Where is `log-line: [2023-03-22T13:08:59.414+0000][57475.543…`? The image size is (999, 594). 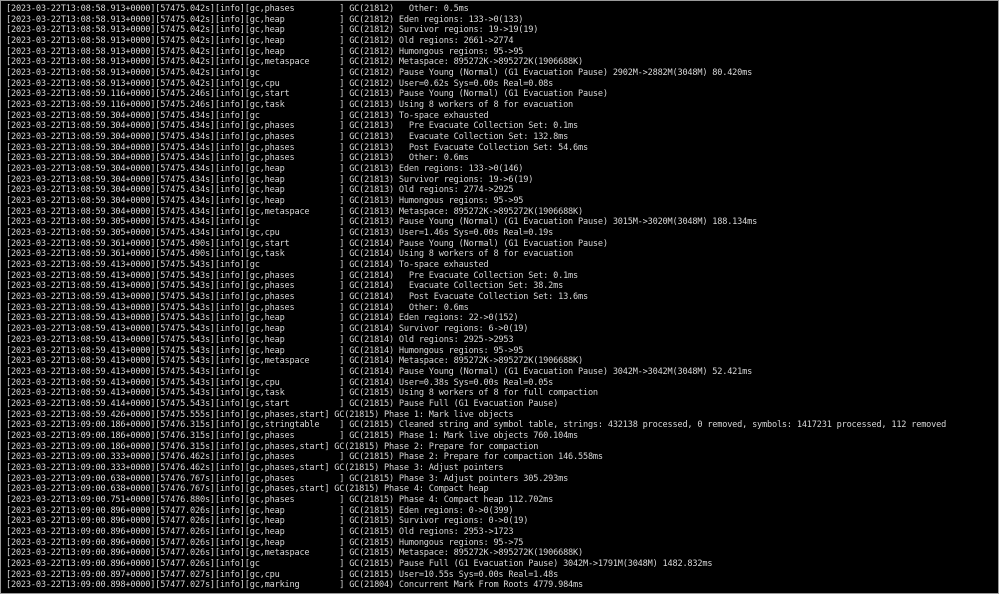
log-line: [2023-03-22T13:08:59.414+0000][57475.543… is located at coordinates (282, 403).